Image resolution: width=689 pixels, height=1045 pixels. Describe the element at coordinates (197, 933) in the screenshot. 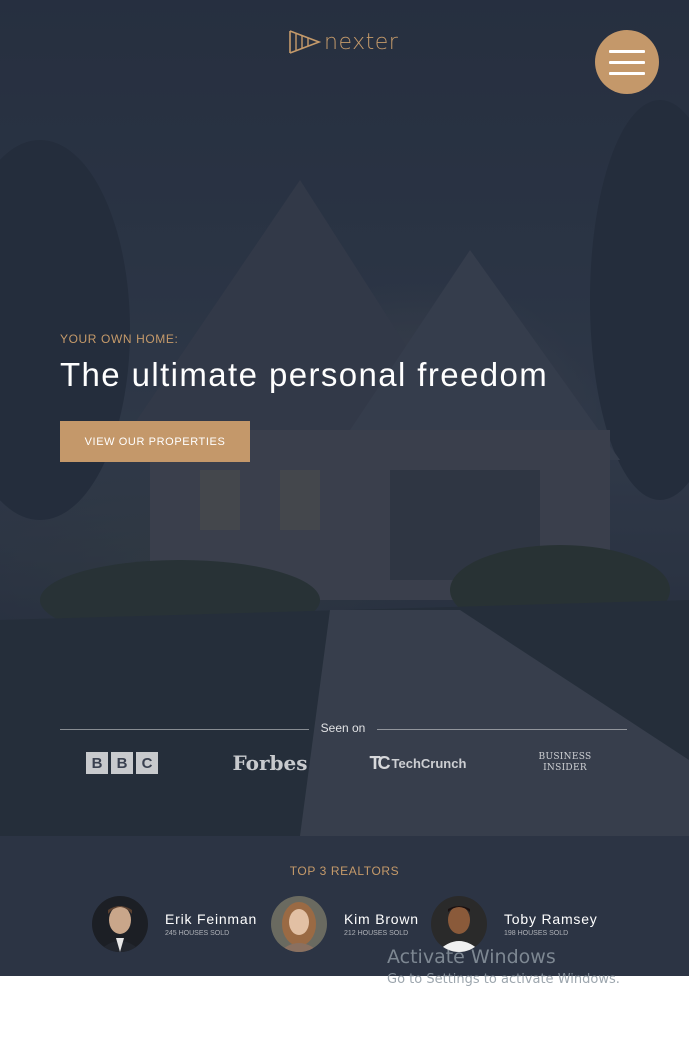

I see `realtor-sold-count: 245 HOUSES SOLD` at that location.